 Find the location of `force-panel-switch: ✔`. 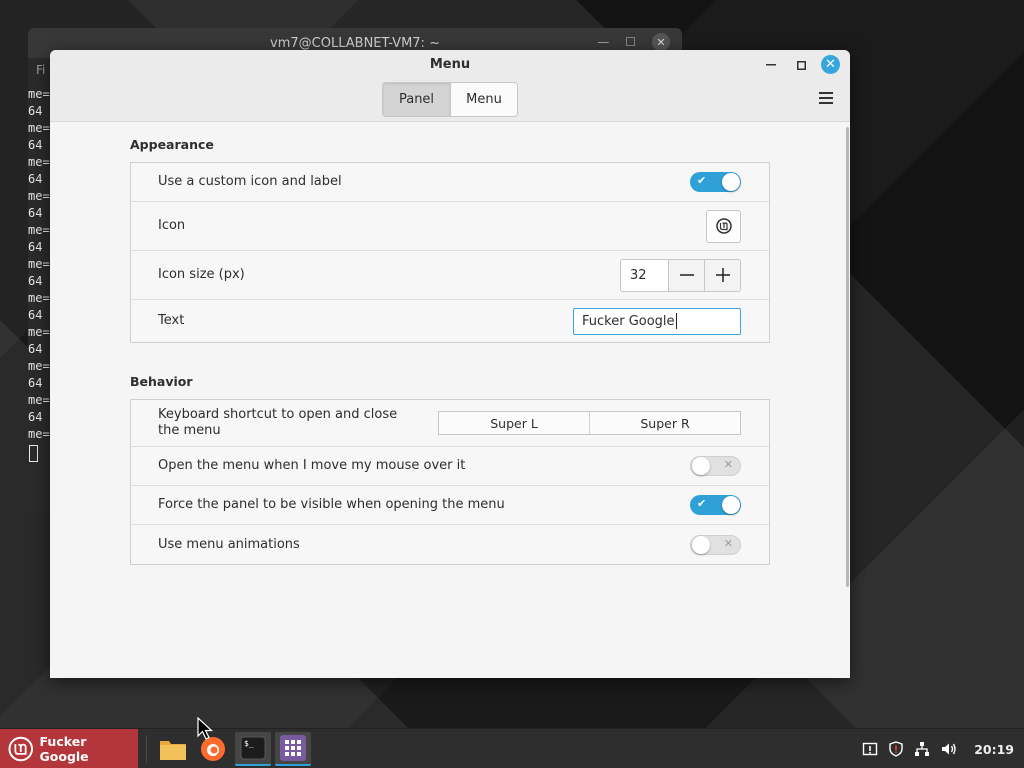

force-panel-switch: ✔ is located at coordinates (715, 505).